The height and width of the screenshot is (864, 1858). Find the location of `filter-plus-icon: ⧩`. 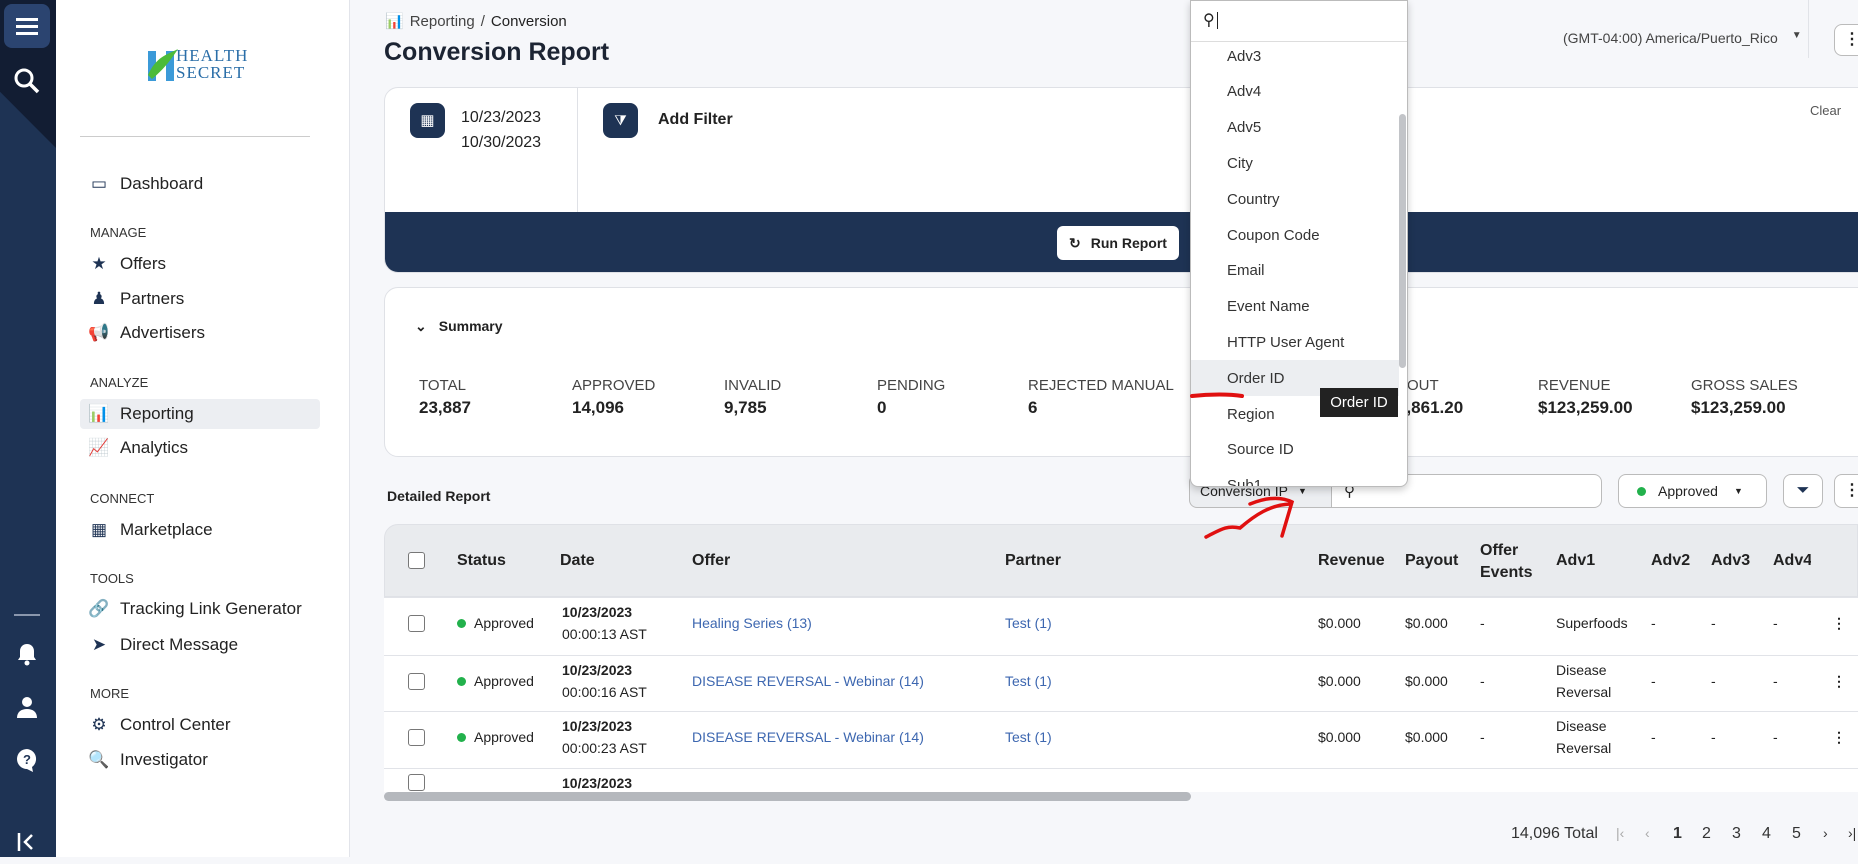

filter-plus-icon: ⧩ is located at coordinates (620, 120).